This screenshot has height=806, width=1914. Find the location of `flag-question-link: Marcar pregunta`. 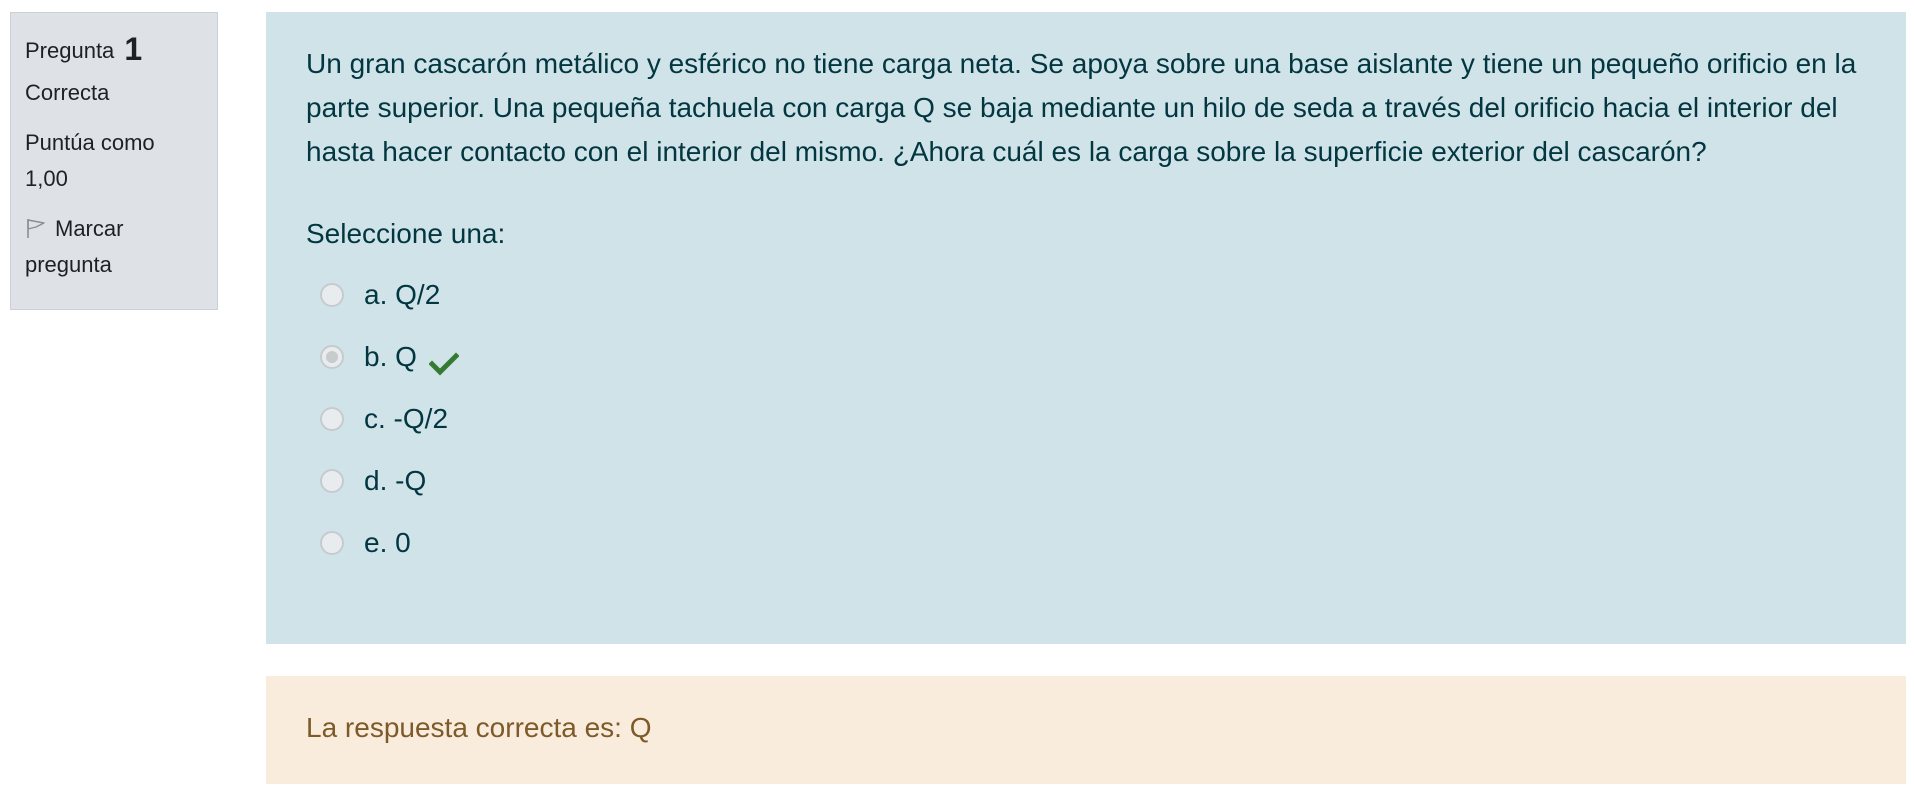

flag-question-link: Marcar pregunta is located at coordinates (114, 247).